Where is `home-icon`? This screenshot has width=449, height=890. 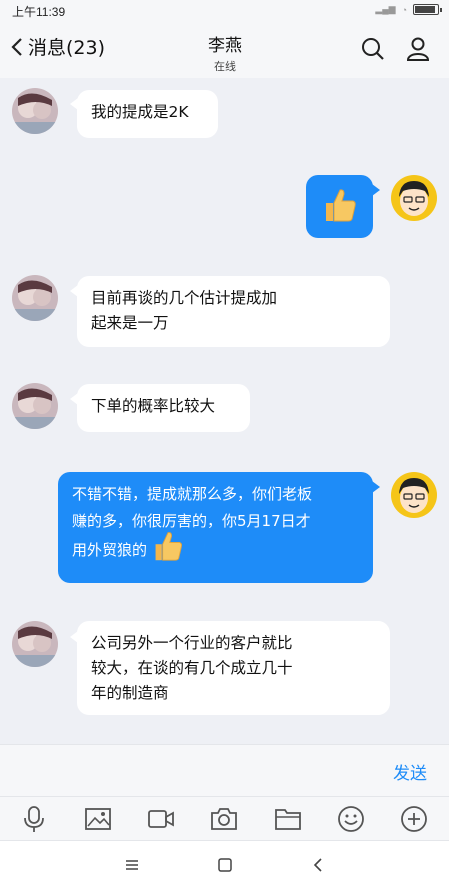 home-icon is located at coordinates (225, 867).